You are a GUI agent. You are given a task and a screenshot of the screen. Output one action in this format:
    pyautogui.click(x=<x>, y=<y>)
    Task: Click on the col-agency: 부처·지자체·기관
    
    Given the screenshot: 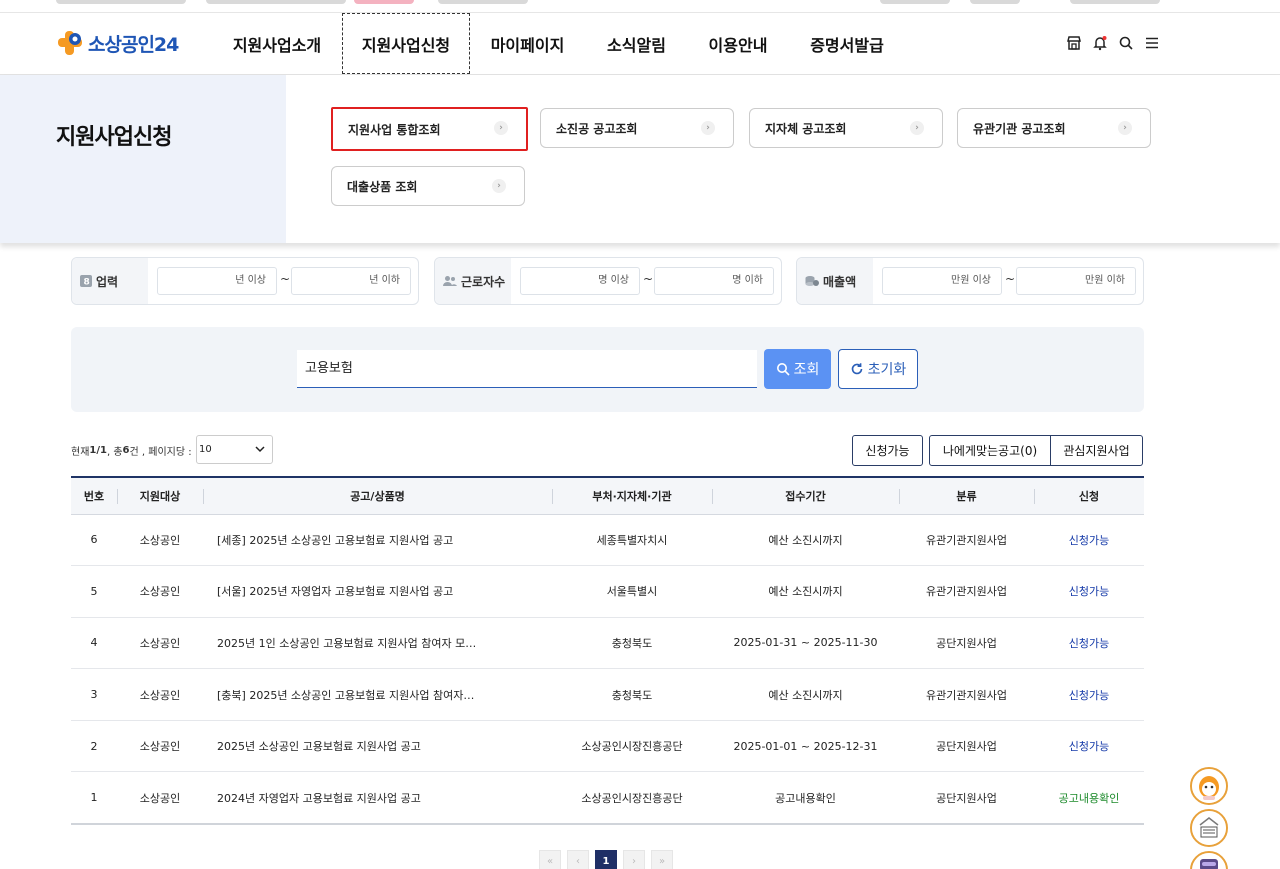 What is the action you would take?
    pyautogui.click(x=632, y=495)
    